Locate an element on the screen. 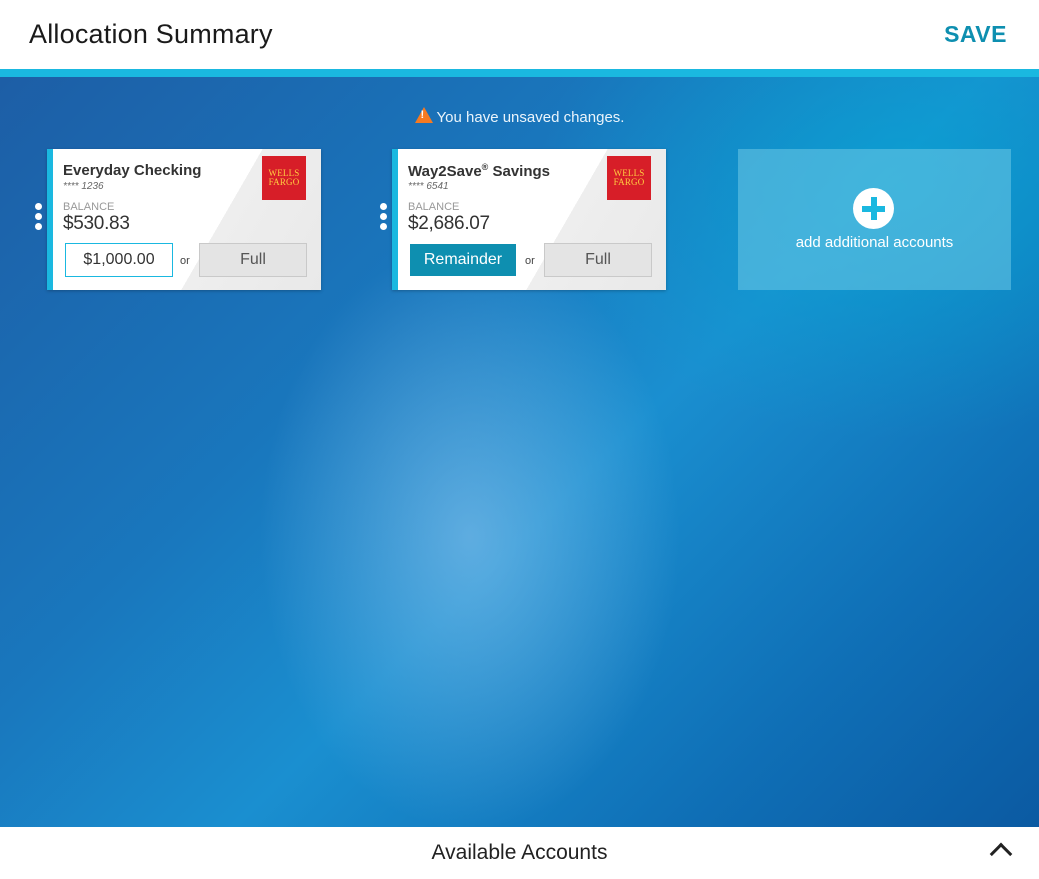  available-accounts-label: Available Accounts is located at coordinates (520, 853).